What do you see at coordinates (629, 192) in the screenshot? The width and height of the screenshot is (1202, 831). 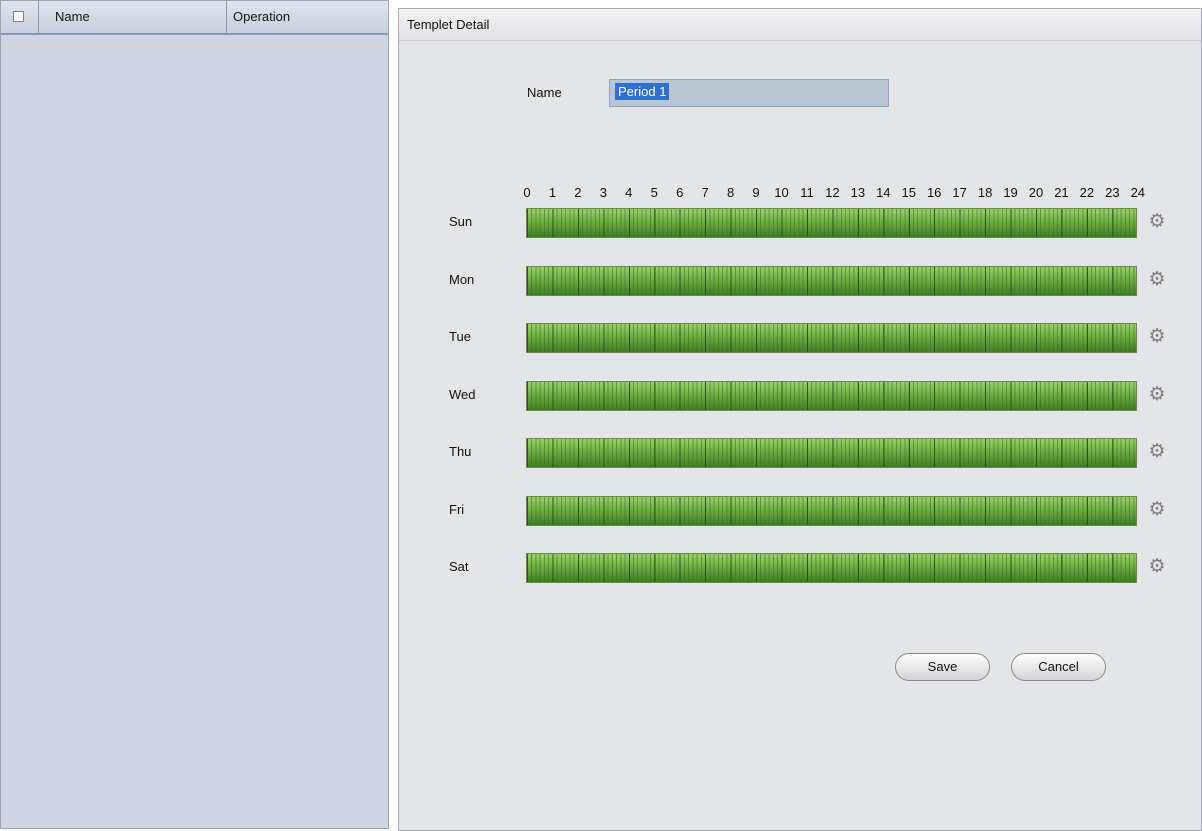 I see `hour-tick-label: 4` at bounding box center [629, 192].